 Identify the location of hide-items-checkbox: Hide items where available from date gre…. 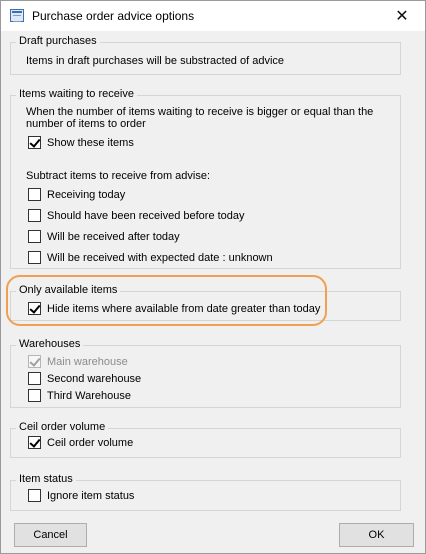
(174, 308).